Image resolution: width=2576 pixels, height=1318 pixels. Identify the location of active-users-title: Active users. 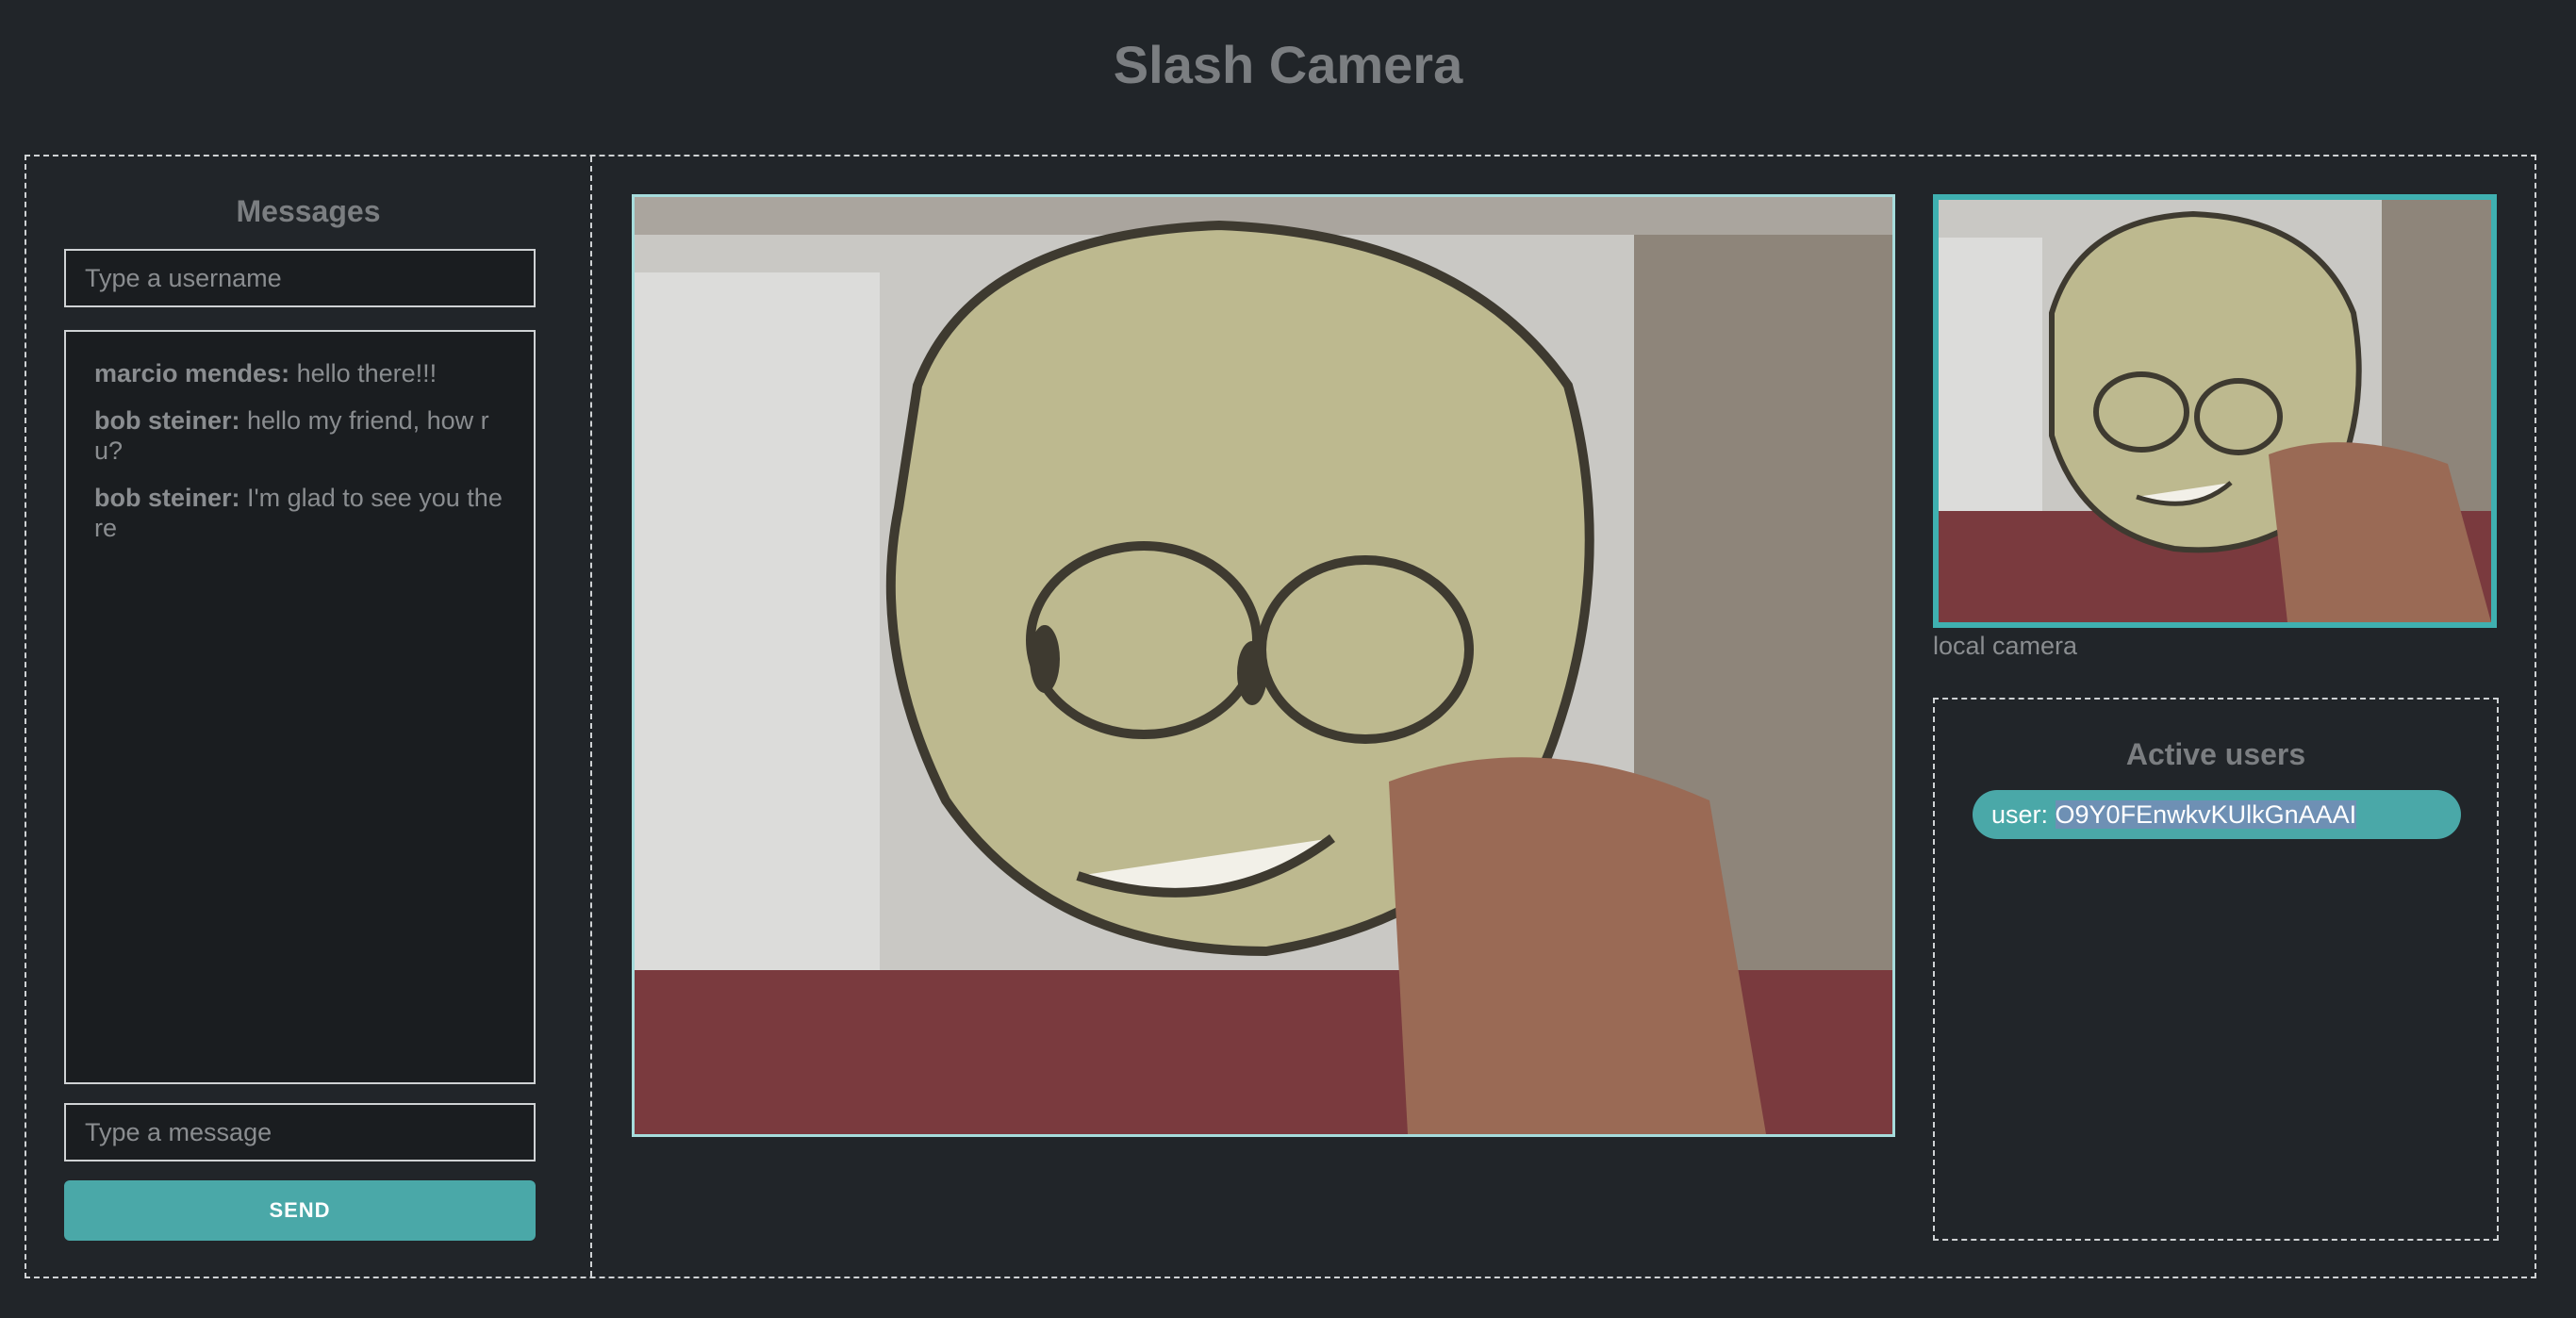
(2215, 754).